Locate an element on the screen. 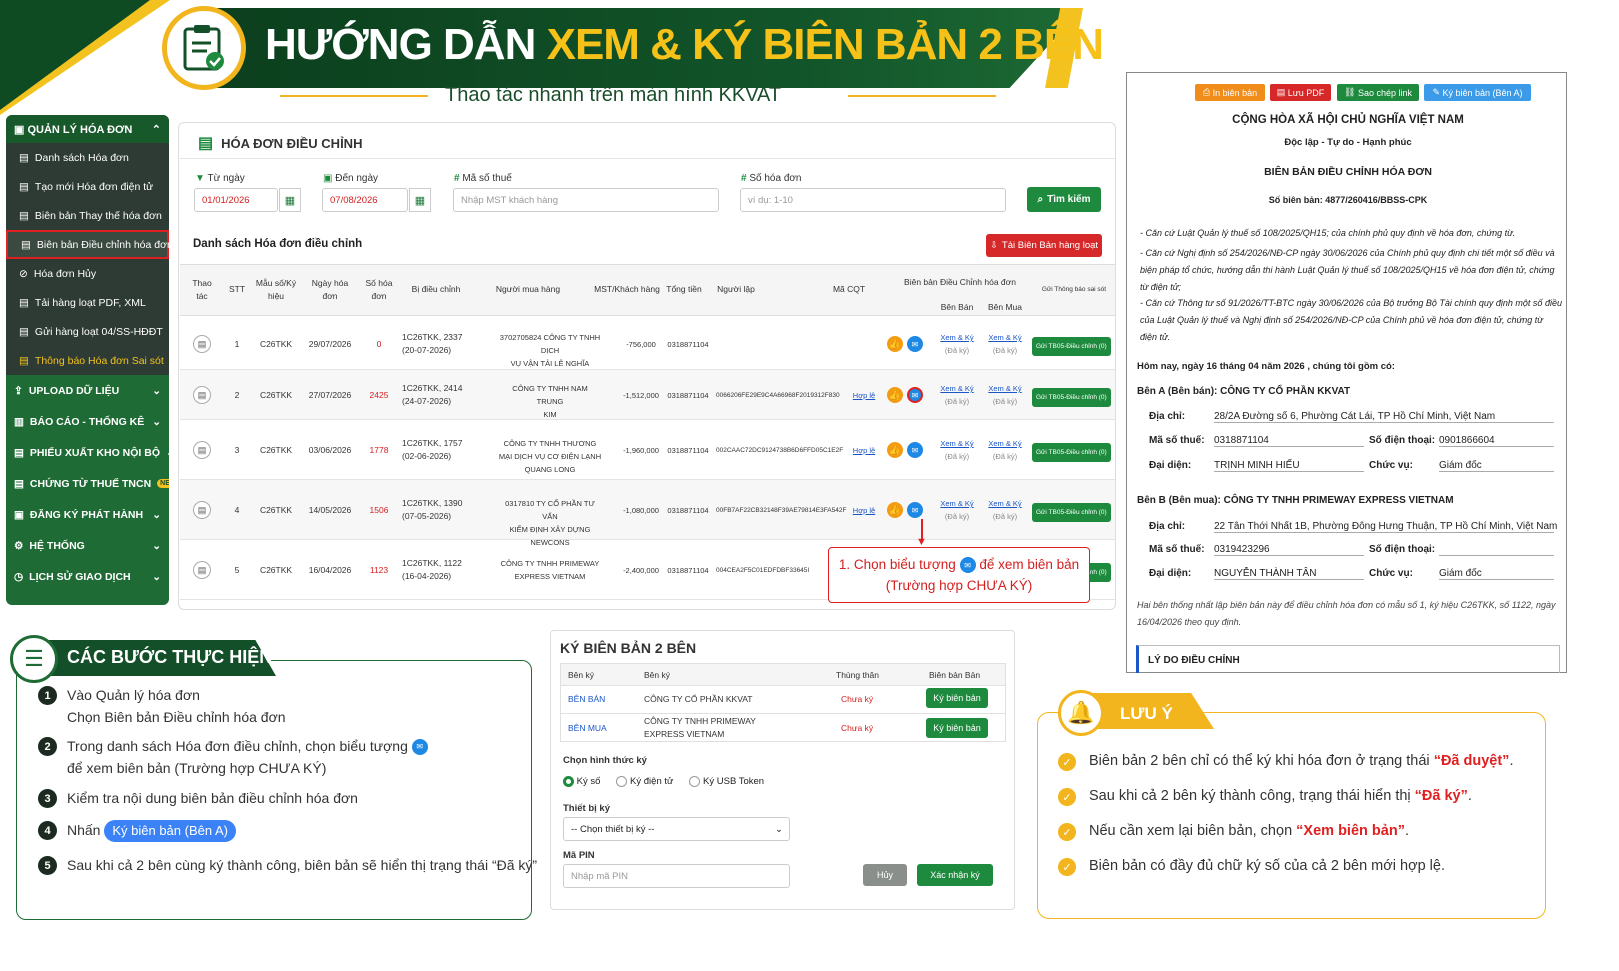 The height and width of the screenshot is (971, 1619). sidebar-item-adjust-record: ▤ Biên bản Điều chỉnh hóa đơn is located at coordinates (87, 244).